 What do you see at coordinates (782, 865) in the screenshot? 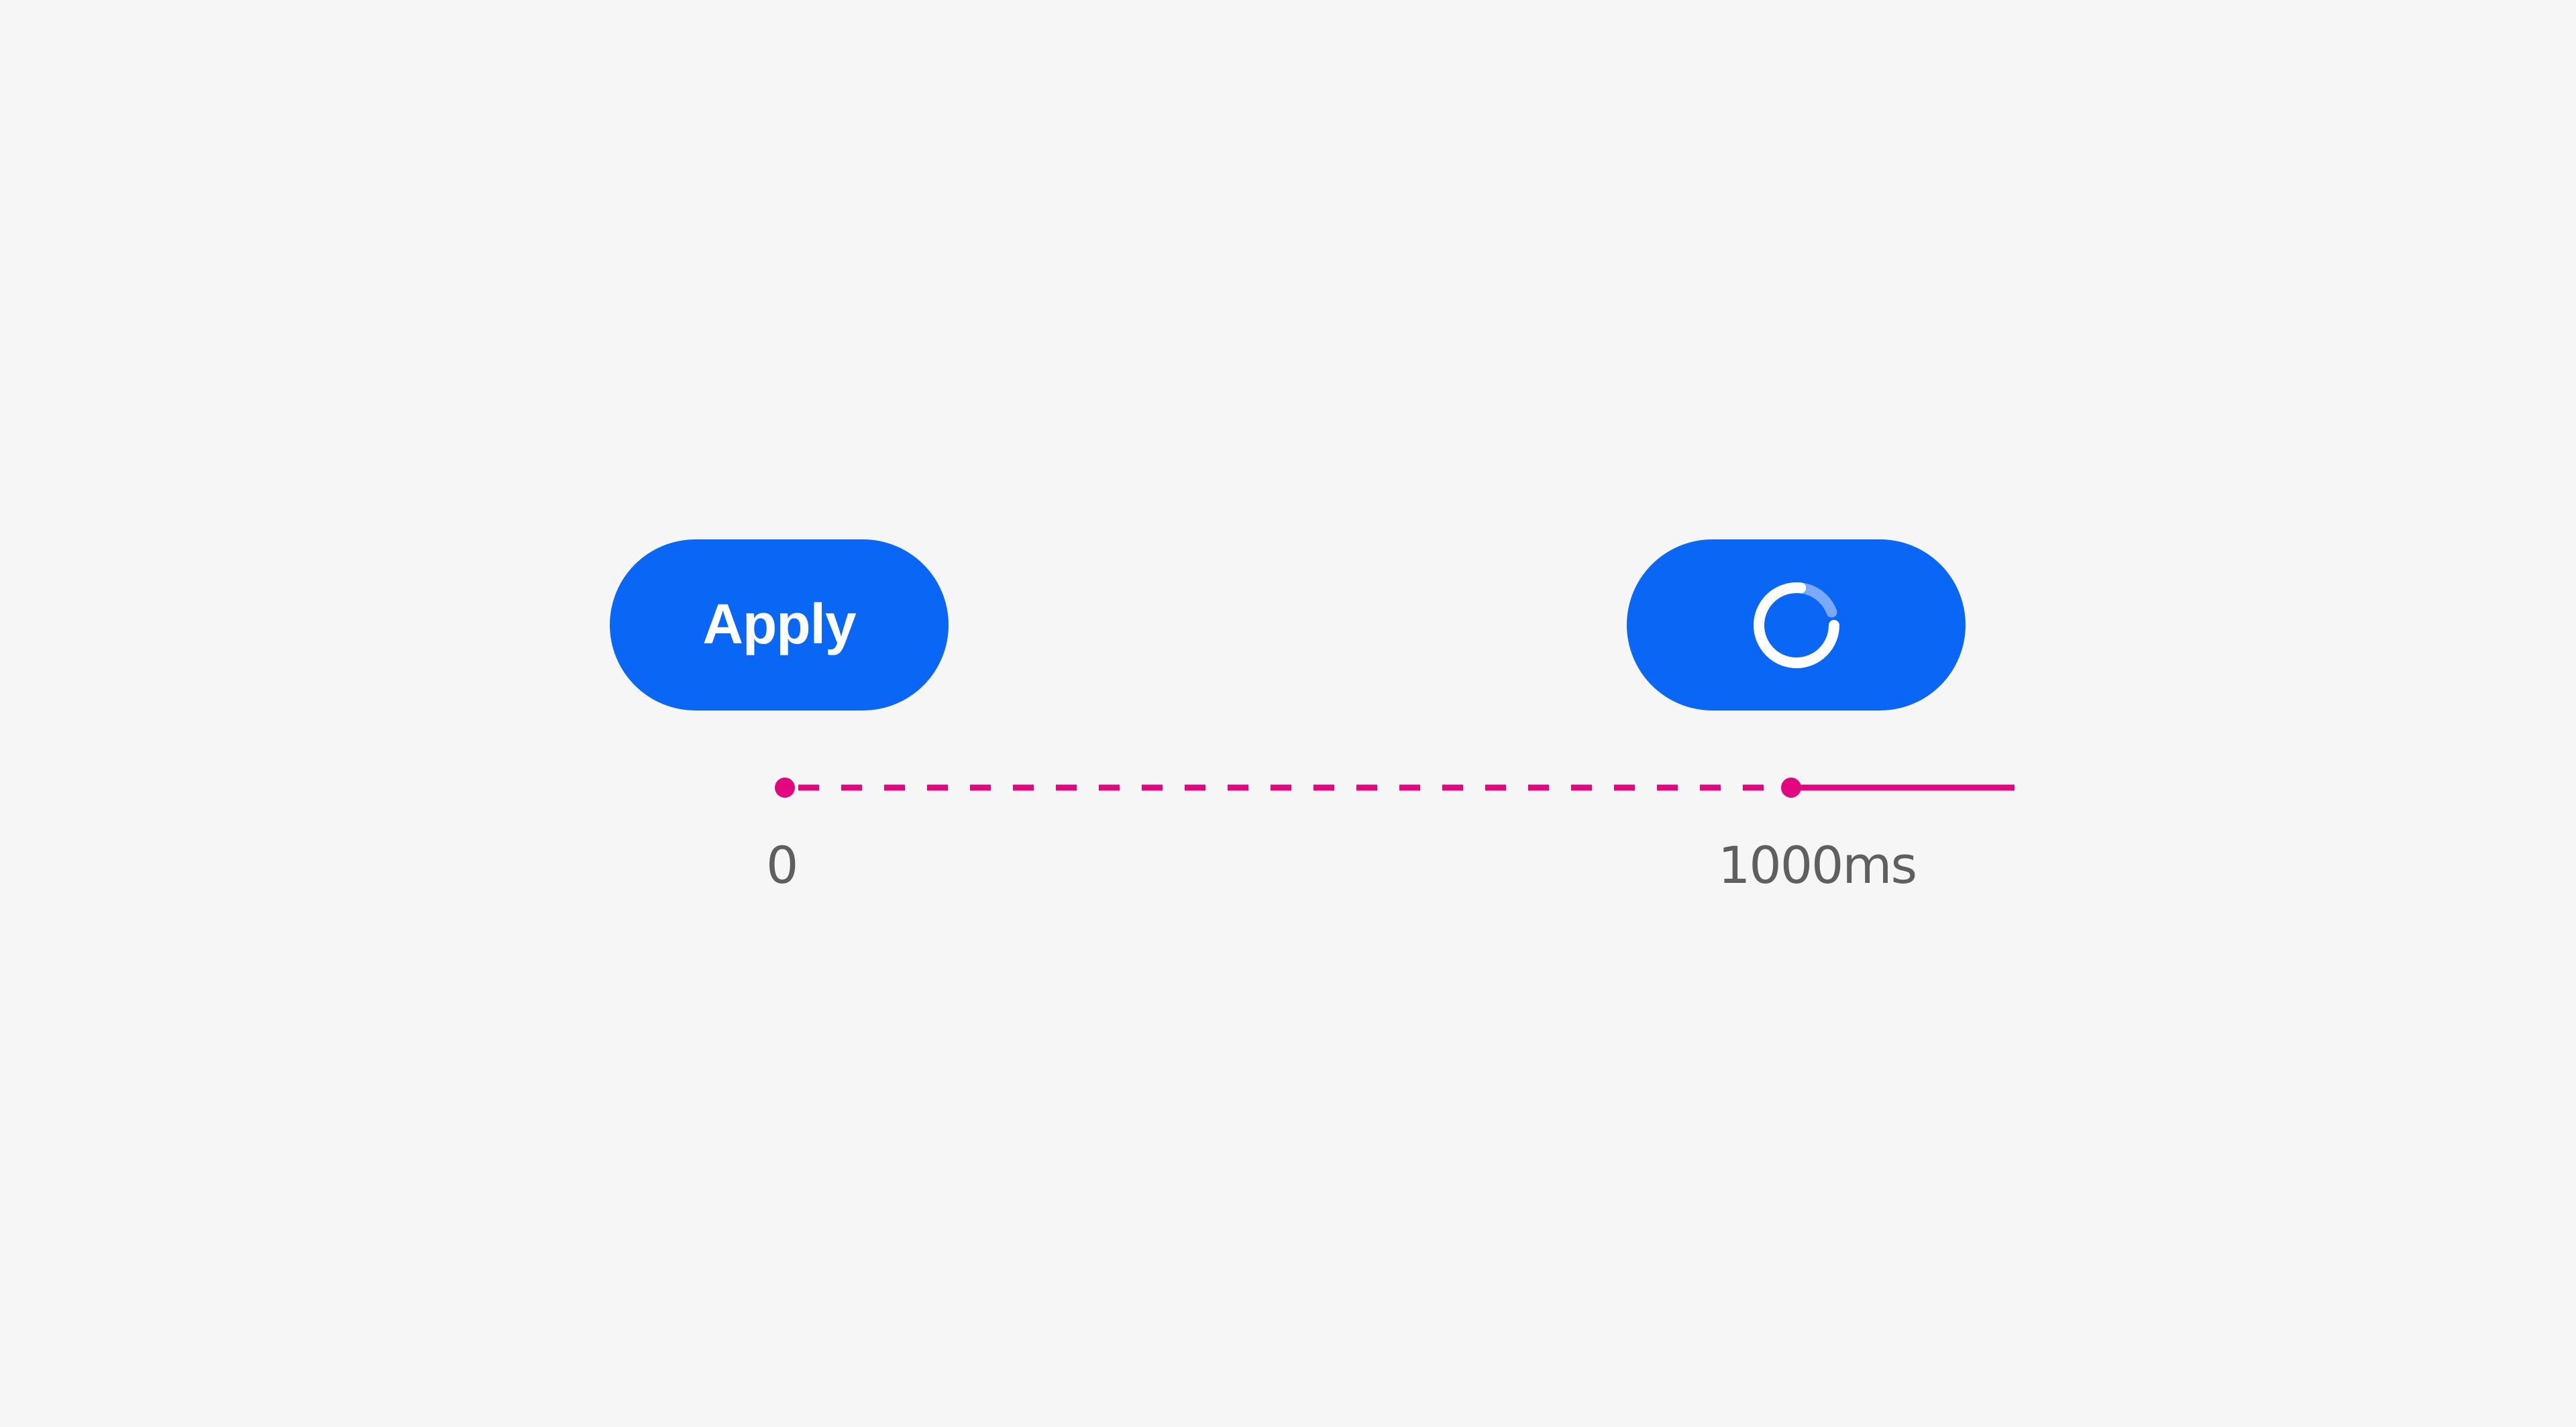
I see `timeline-start-label: 0` at bounding box center [782, 865].